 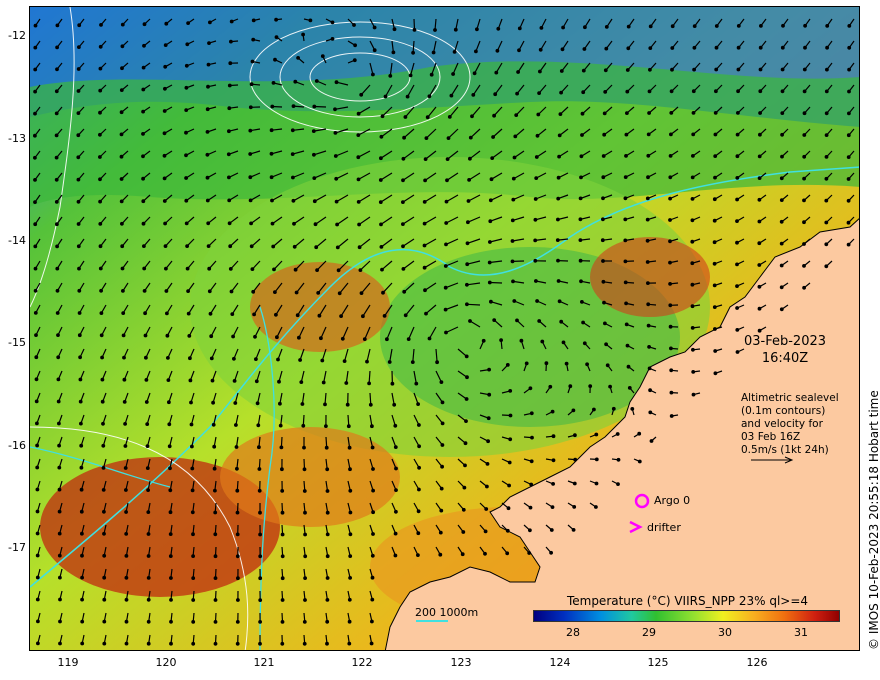 I want to click on lon-tick: 122, so click(x=362, y=662).